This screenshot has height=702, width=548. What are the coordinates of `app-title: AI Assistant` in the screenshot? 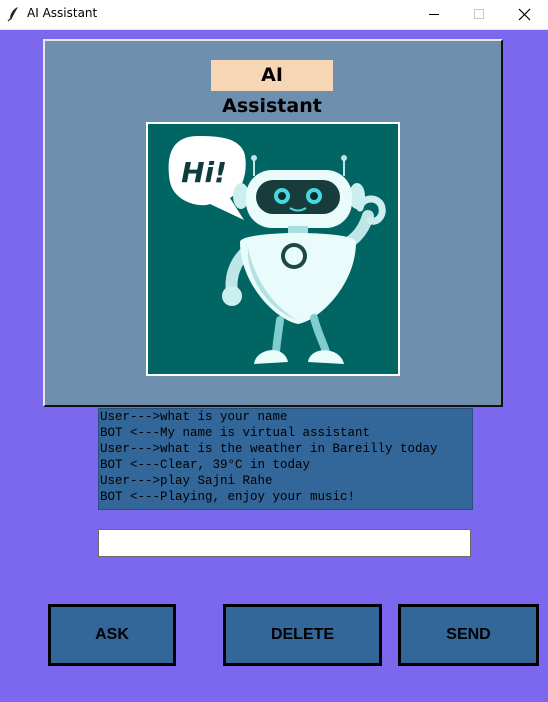 It's located at (272, 88).